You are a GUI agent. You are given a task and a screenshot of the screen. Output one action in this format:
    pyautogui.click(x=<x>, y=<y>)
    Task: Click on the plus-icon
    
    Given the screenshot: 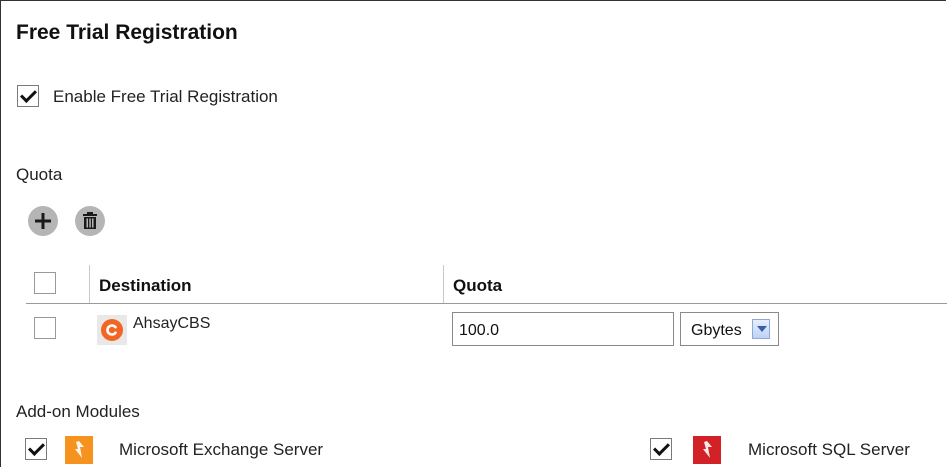 What is the action you would take?
    pyautogui.click(x=43, y=221)
    